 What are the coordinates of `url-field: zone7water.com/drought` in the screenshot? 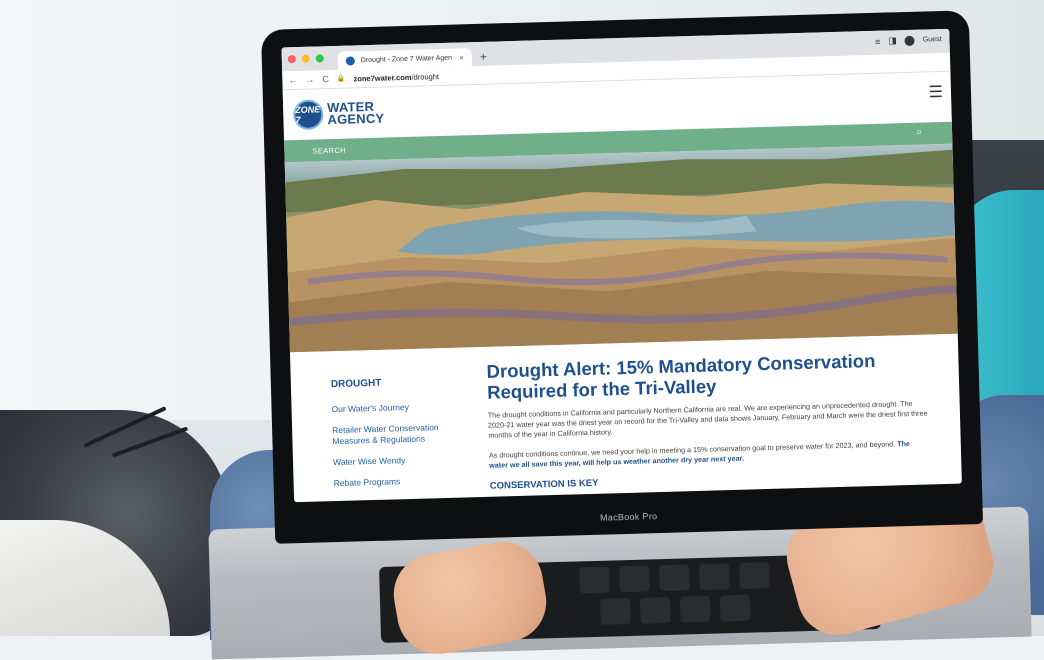 It's located at (396, 77).